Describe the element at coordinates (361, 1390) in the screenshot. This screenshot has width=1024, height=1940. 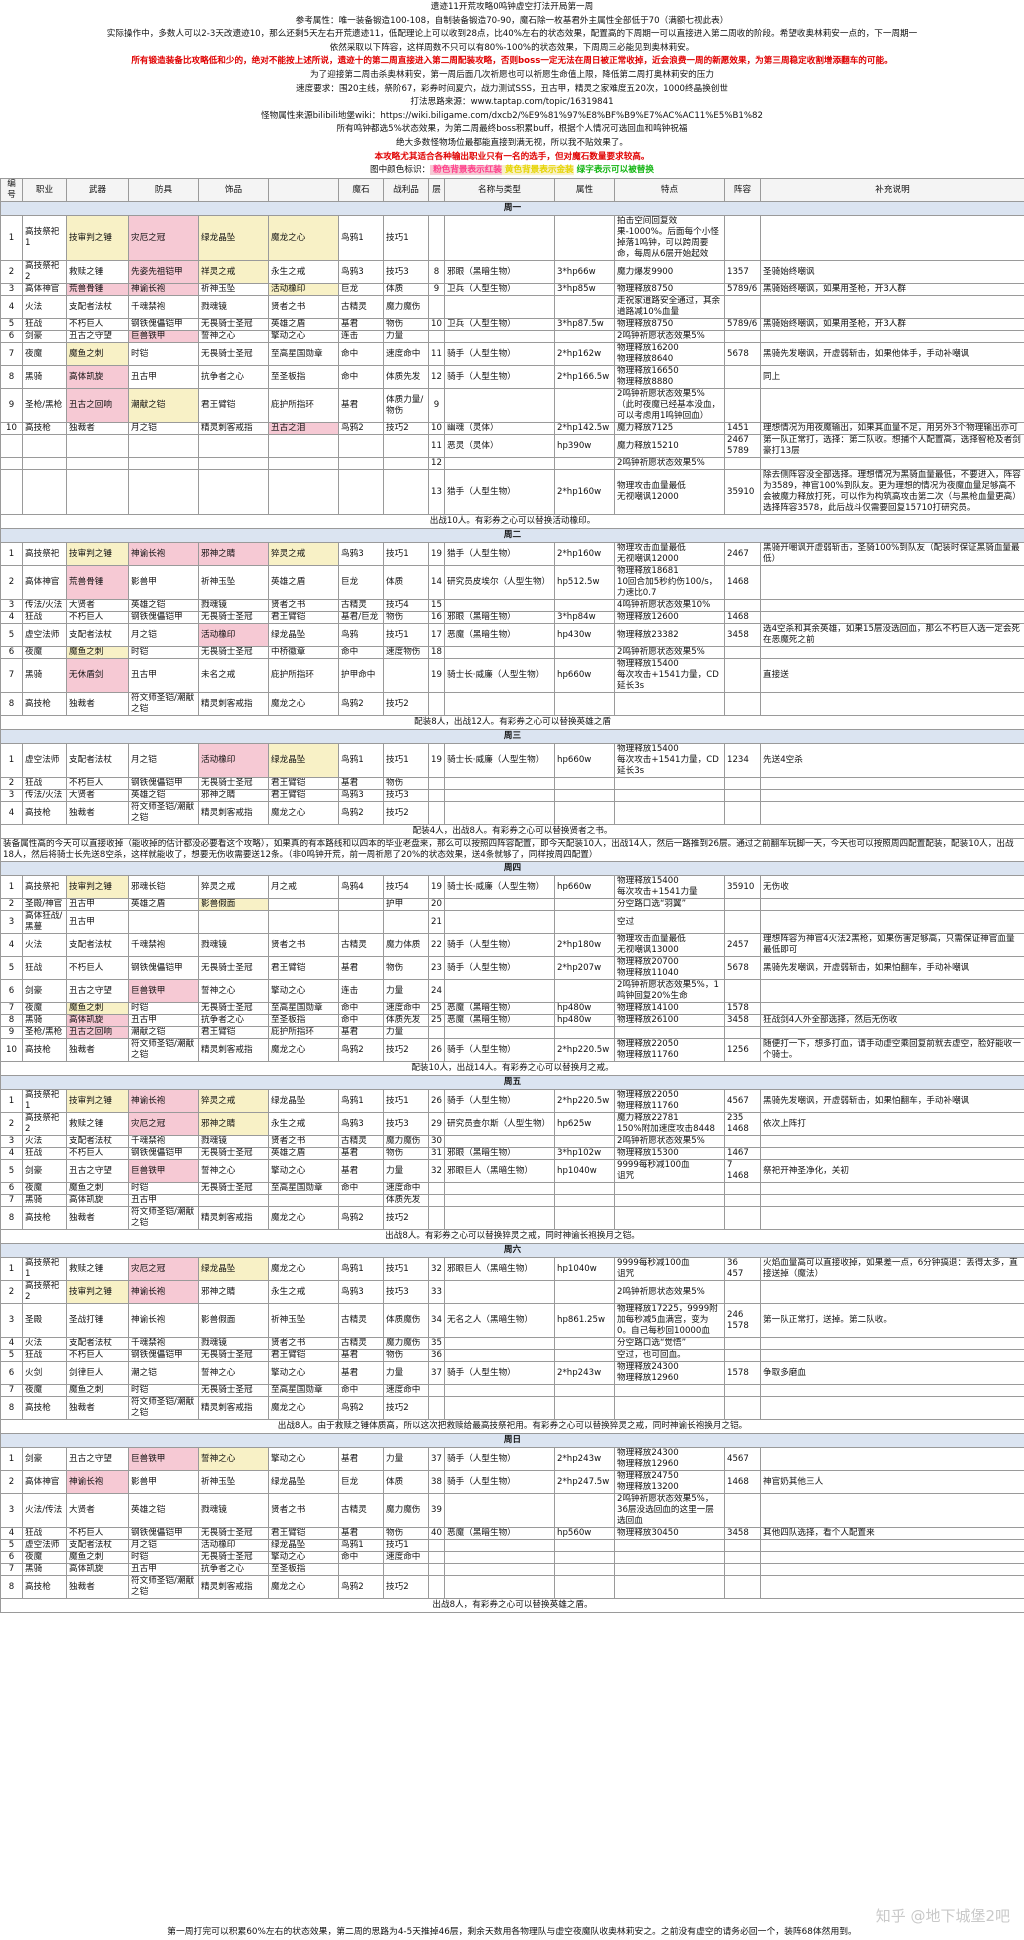
I see `magic-stone-cell: 命中` at that location.